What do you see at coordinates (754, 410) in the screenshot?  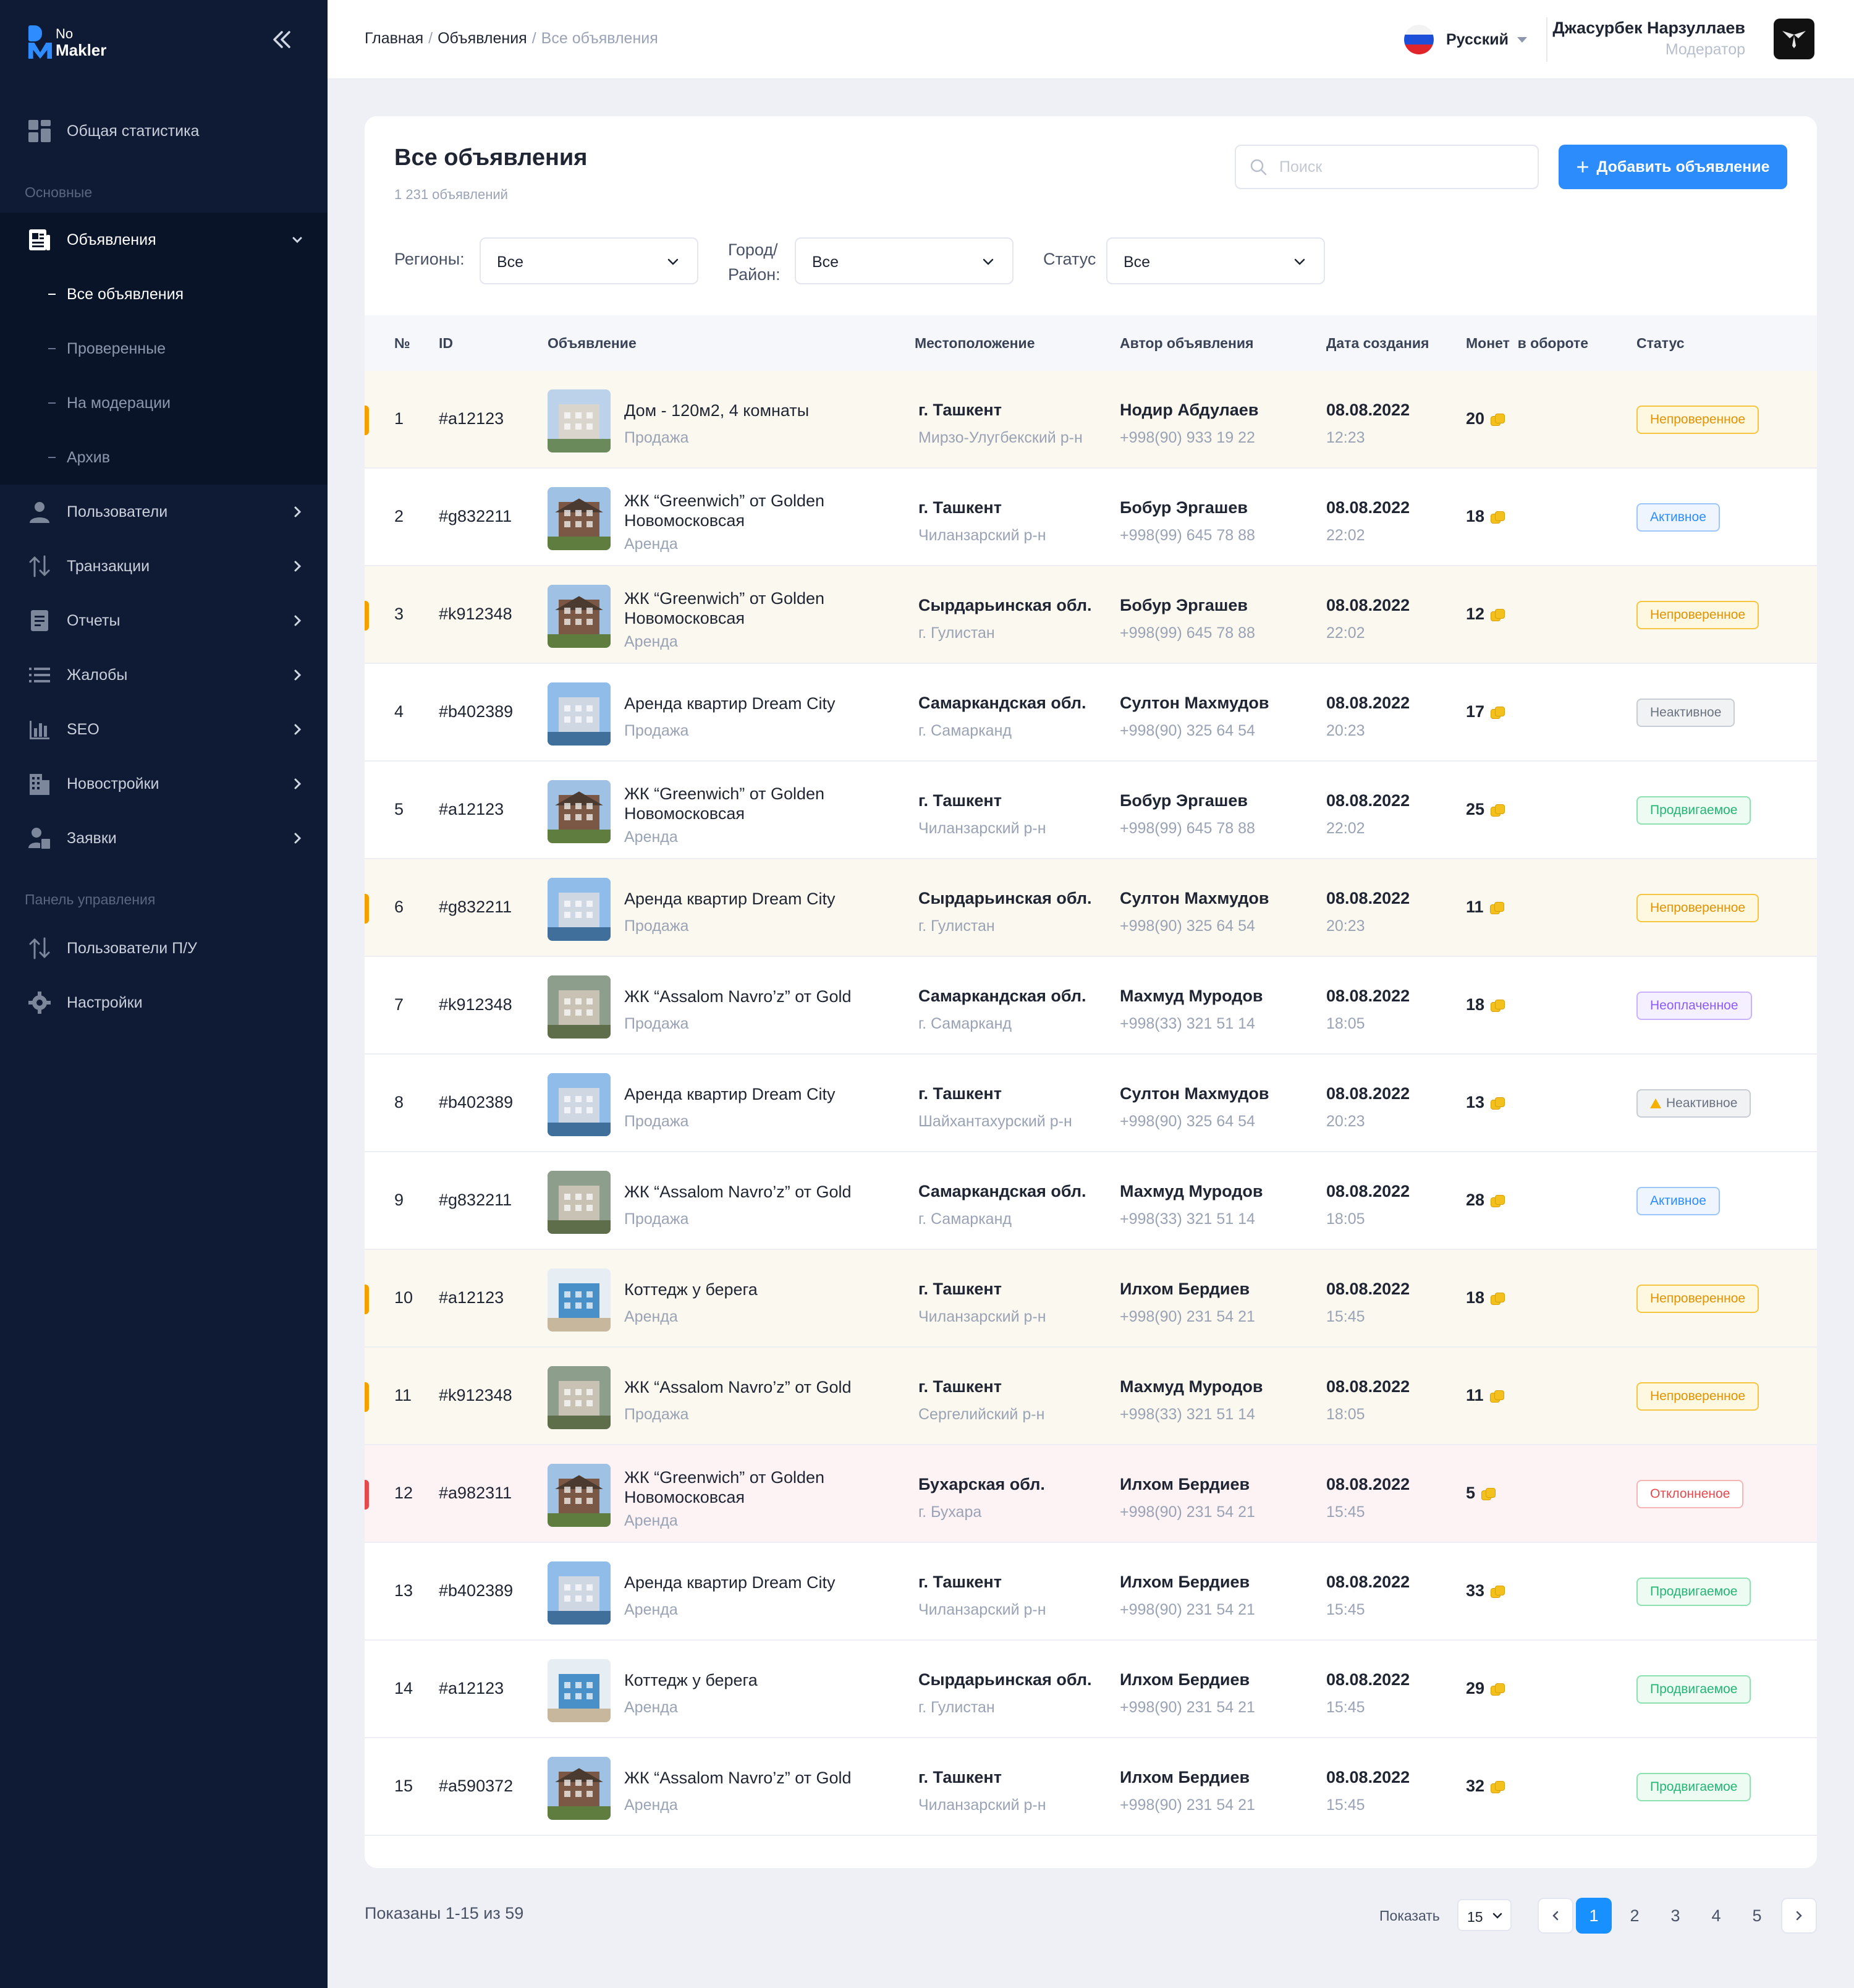 I see `listing-title: Дом - 120м2, 4 комнаты` at bounding box center [754, 410].